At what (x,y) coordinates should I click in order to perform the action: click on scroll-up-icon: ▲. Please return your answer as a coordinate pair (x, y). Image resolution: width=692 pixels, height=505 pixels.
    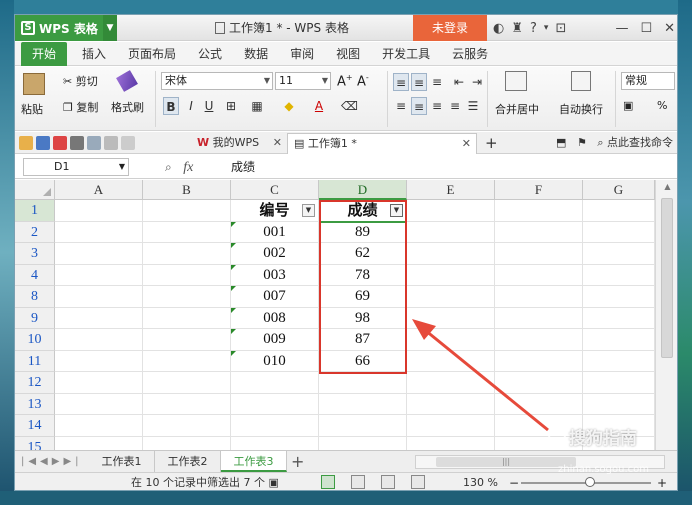
    Looking at the image, I should click on (666, 187).